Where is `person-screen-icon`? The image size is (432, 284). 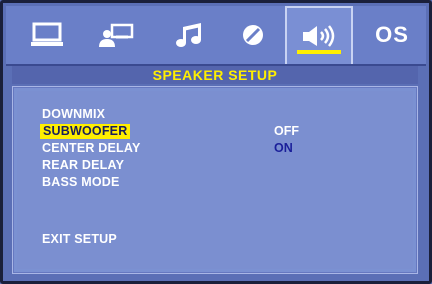 person-screen-icon is located at coordinates (117, 35).